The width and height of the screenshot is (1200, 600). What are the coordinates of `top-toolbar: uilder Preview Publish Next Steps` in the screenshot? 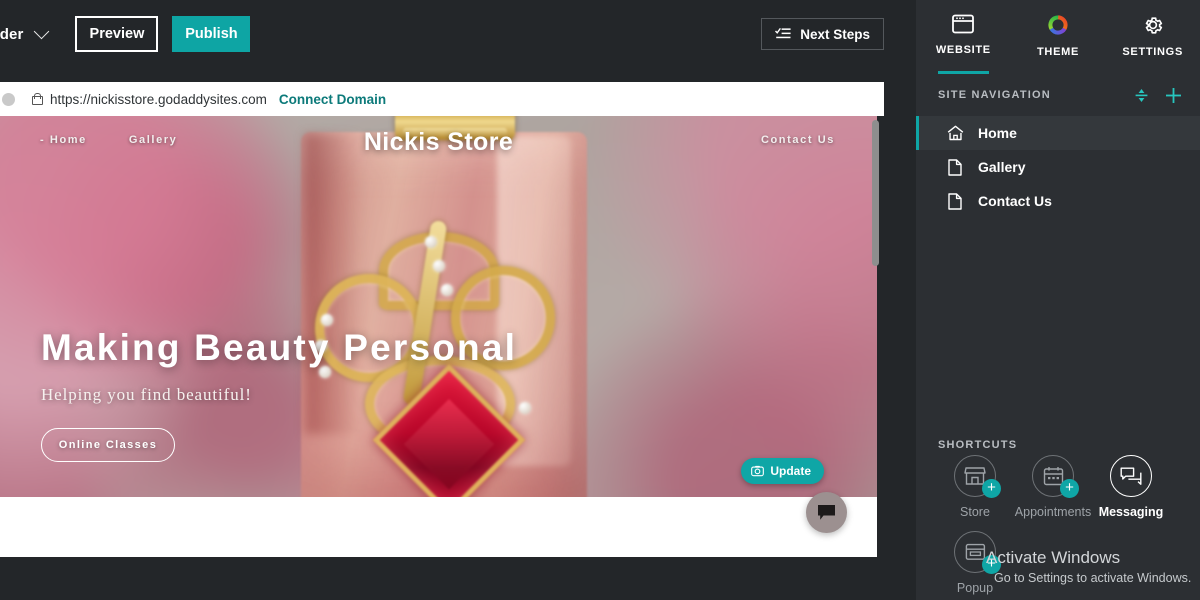 It's located at (458, 34).